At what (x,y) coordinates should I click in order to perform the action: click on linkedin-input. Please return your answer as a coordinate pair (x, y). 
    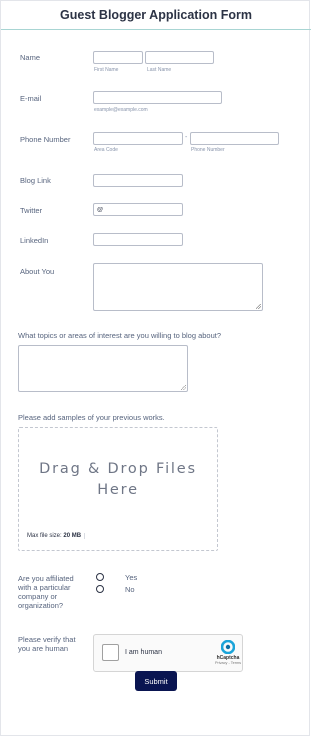
    Looking at the image, I should click on (138, 239).